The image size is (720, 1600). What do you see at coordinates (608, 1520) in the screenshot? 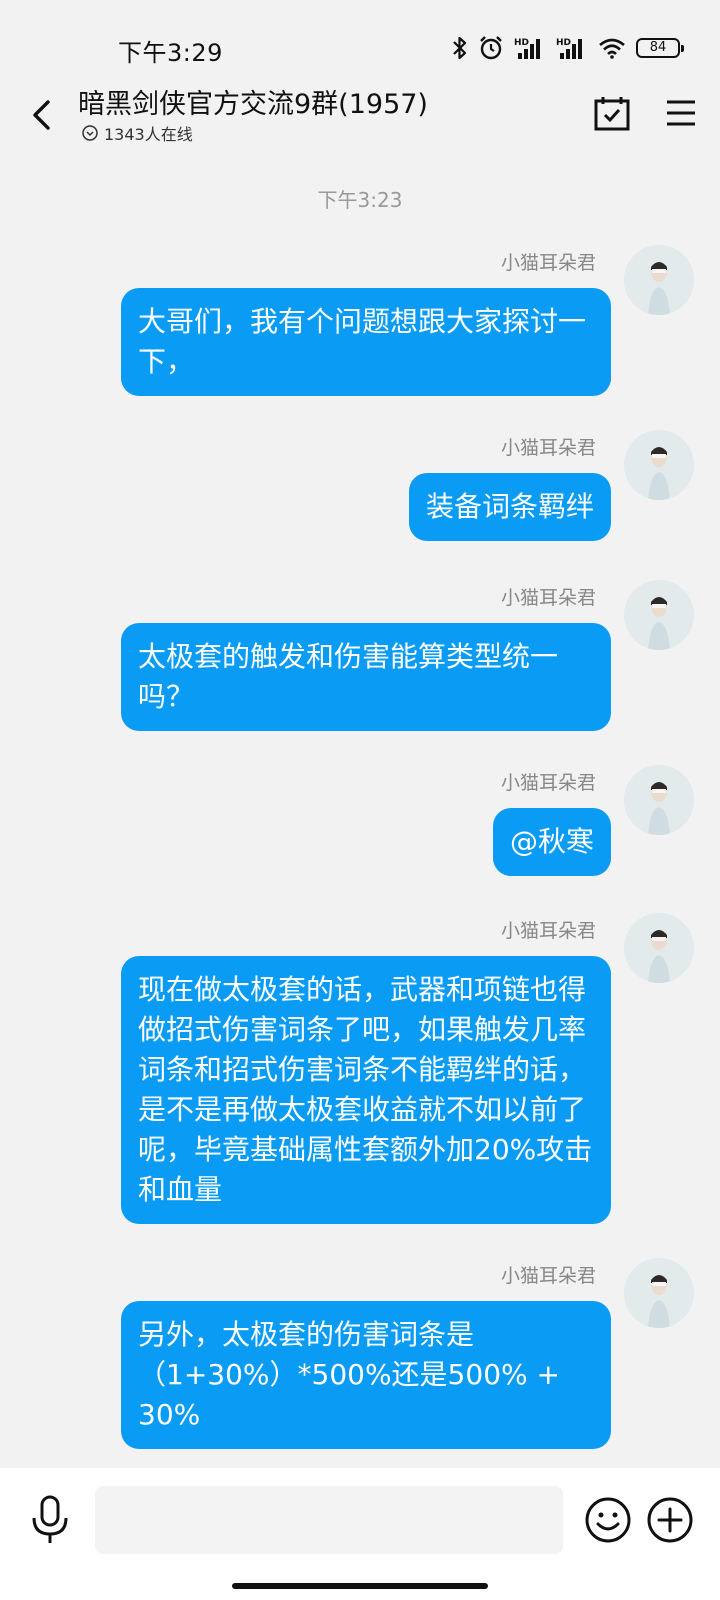
I see `emoji-button` at bounding box center [608, 1520].